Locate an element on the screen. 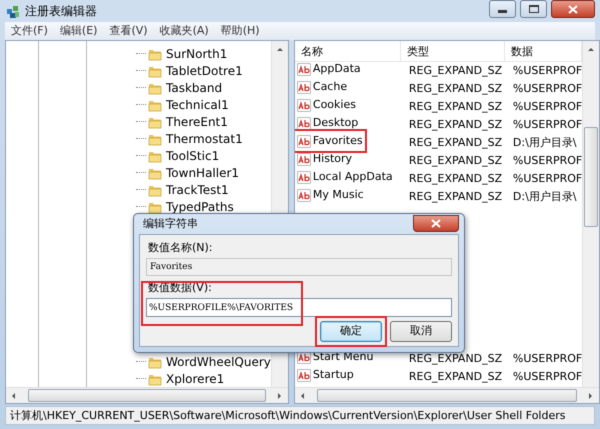 This screenshot has width=600, height=429. status-bar: 计算机\HKEY_CURRENT_USER\Software\Microsoft\Windows\CurrentVersion\Explorer\User Shell Folders is located at coordinates (300, 415).